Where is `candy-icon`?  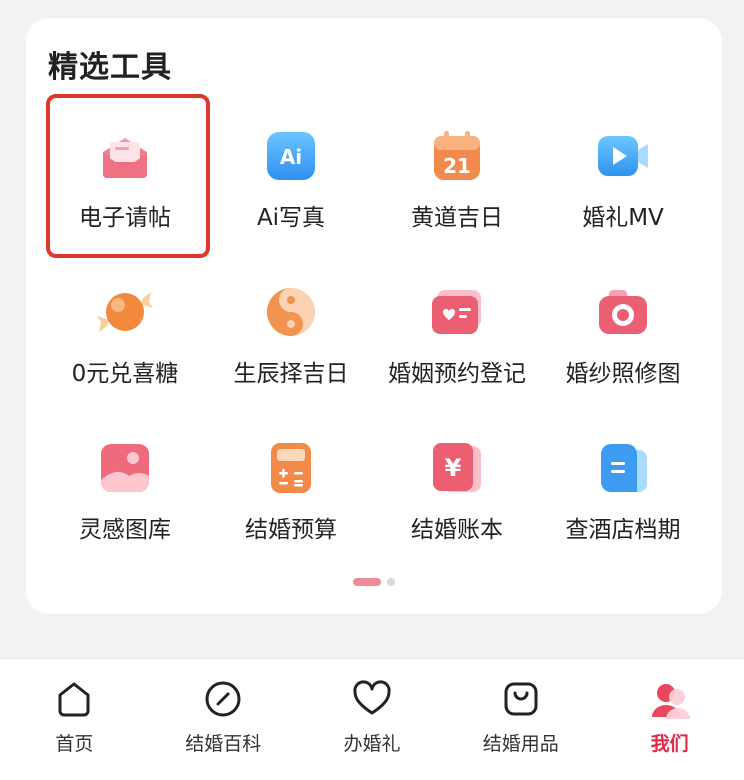
candy-icon is located at coordinates (125, 312).